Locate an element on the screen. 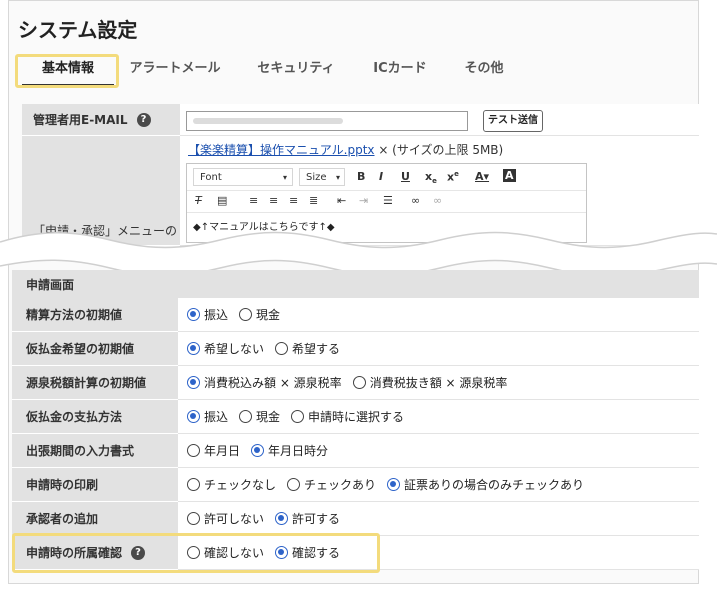 The width and height of the screenshot is (717, 595). setting-label: 精算方法の初期値 is located at coordinates (95, 315).